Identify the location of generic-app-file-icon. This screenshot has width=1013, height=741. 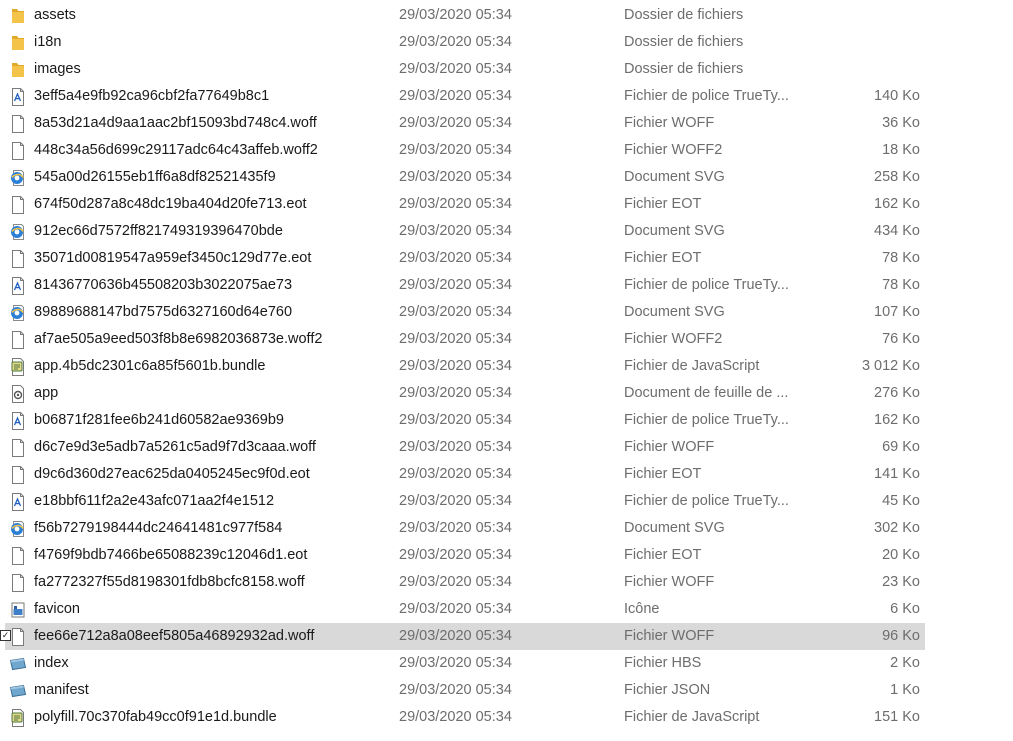
(18, 664).